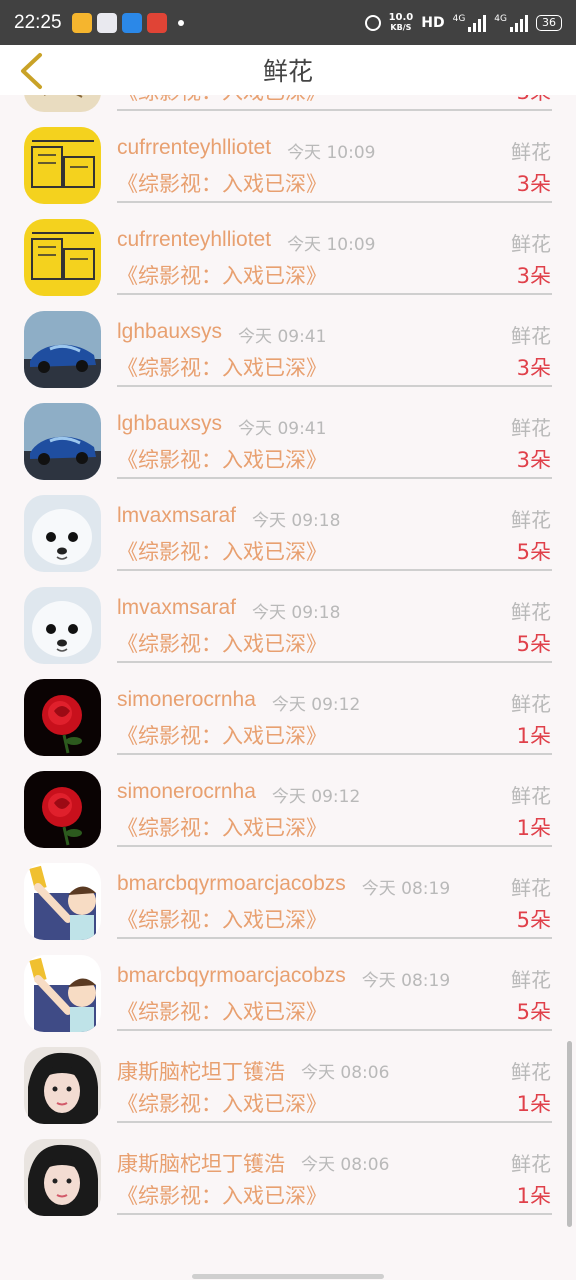 This screenshot has height=1280, width=576. What do you see at coordinates (345, 1165) in the screenshot?
I see `gift-time: 今天 08:06` at bounding box center [345, 1165].